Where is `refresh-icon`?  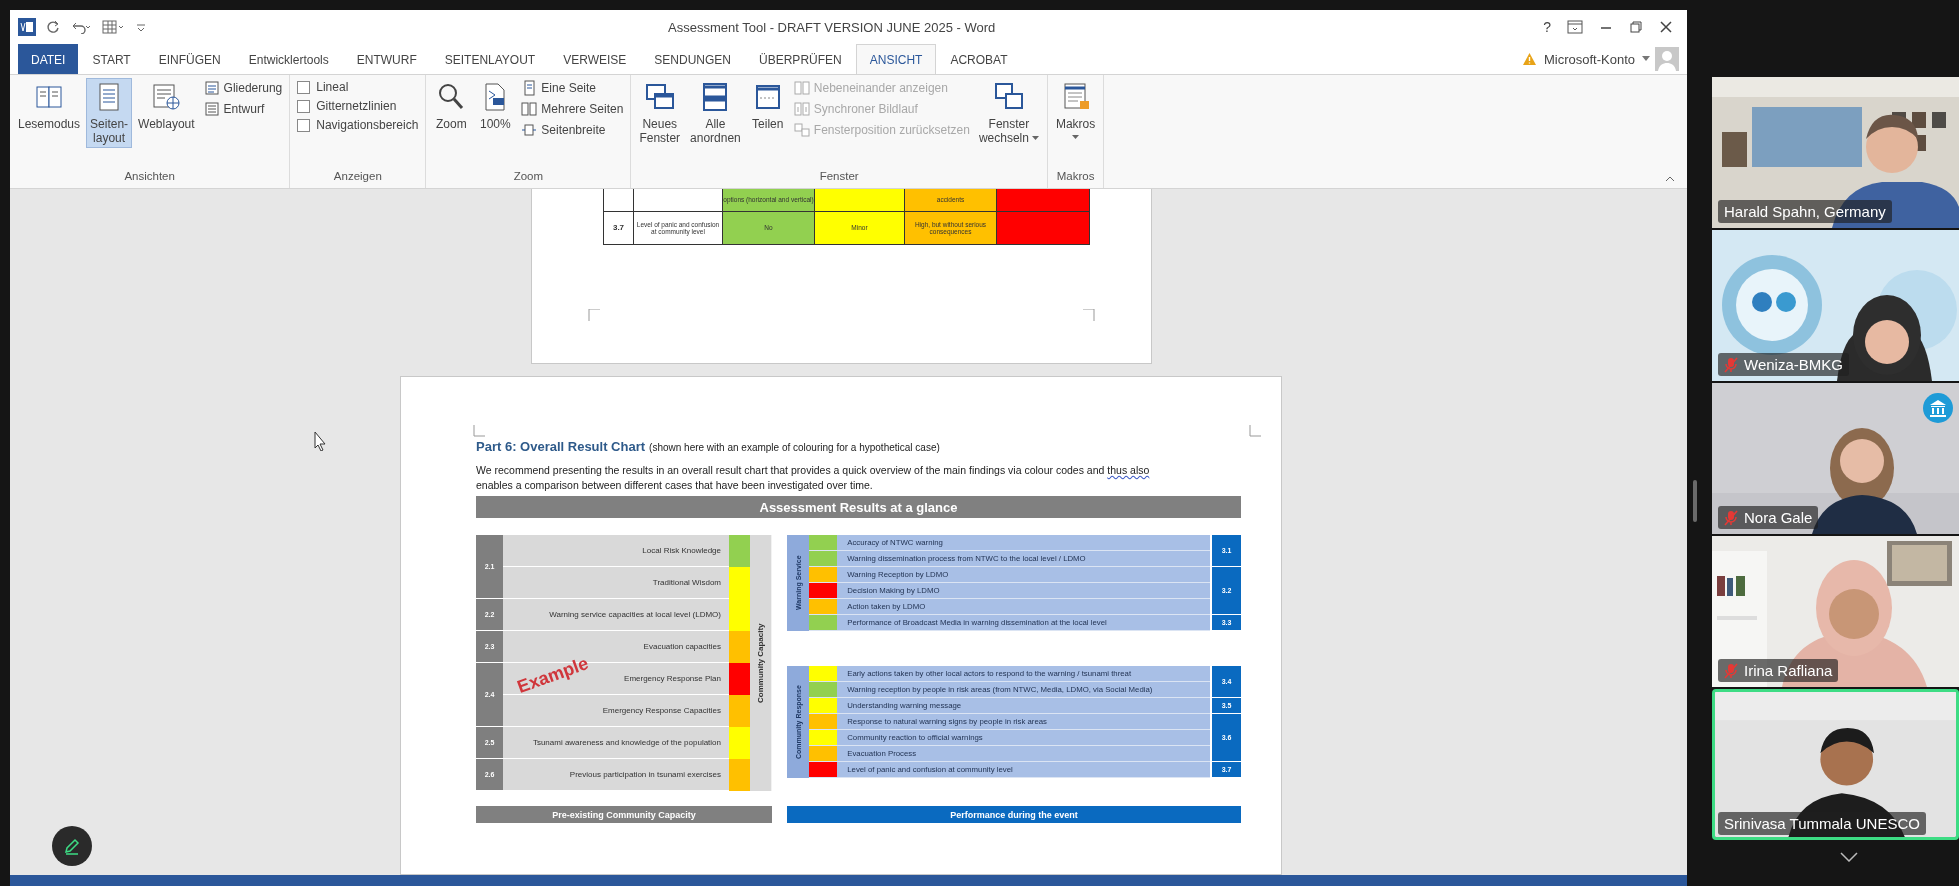
refresh-icon is located at coordinates (53, 27).